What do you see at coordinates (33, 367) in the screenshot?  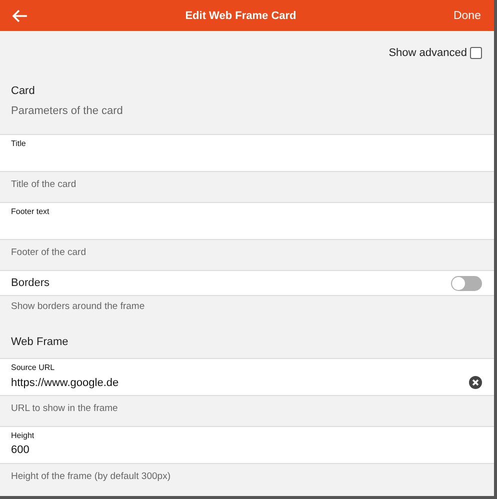 I see `field-label: Source URL` at bounding box center [33, 367].